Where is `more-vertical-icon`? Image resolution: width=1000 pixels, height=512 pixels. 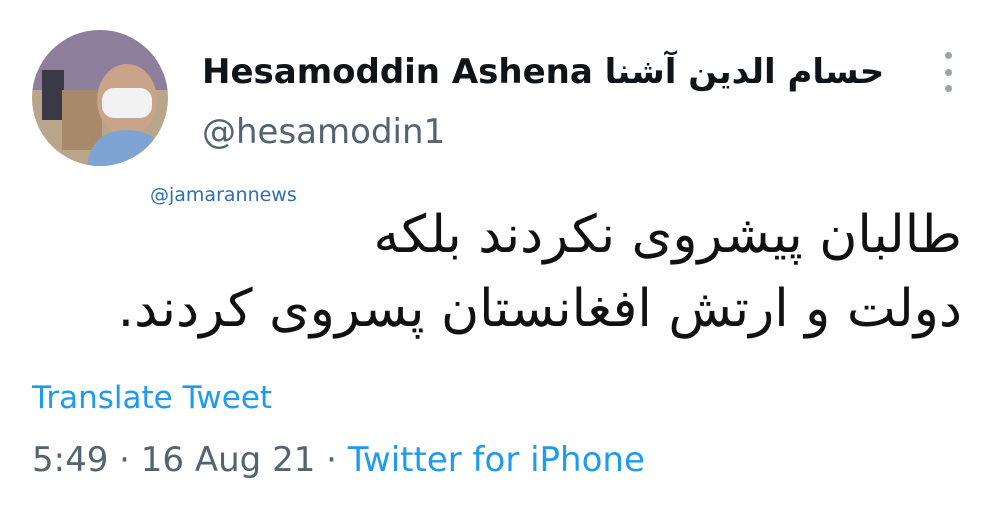 more-vertical-icon is located at coordinates (948, 72).